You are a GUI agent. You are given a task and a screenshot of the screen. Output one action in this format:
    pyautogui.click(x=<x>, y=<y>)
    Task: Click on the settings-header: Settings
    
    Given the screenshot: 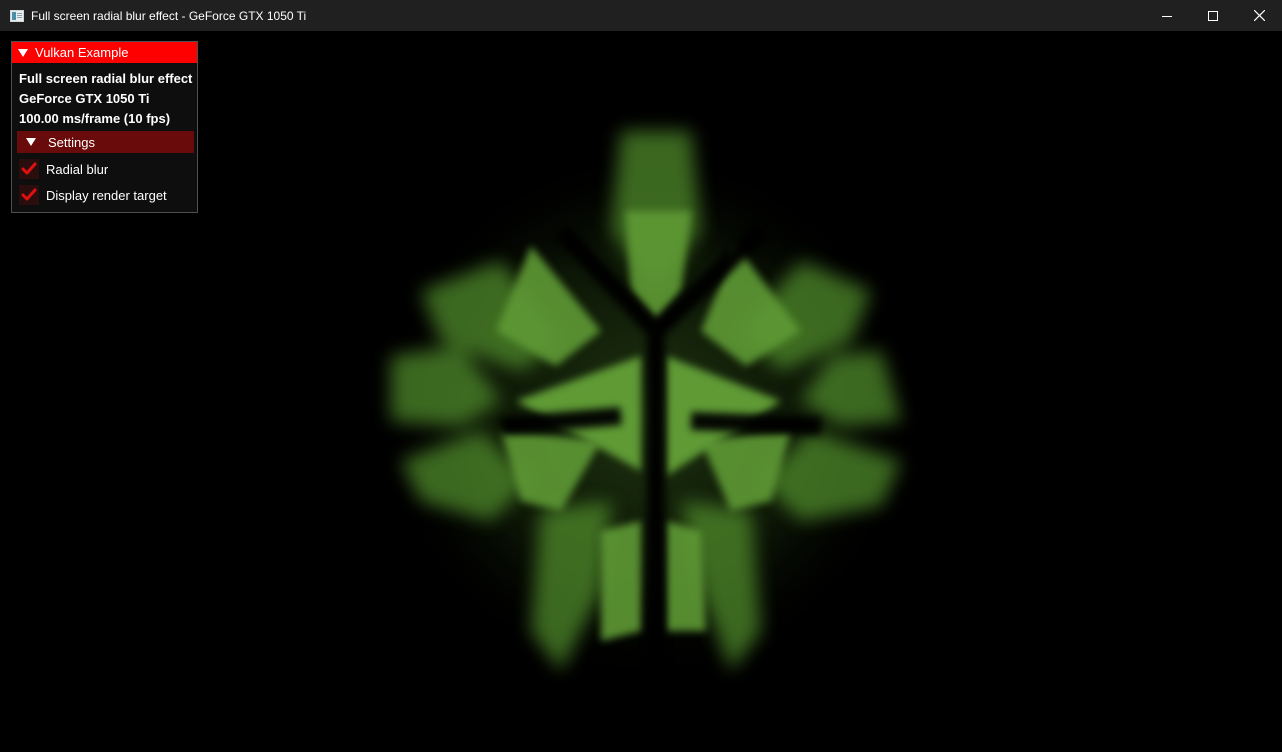 What is the action you would take?
    pyautogui.click(x=105, y=142)
    